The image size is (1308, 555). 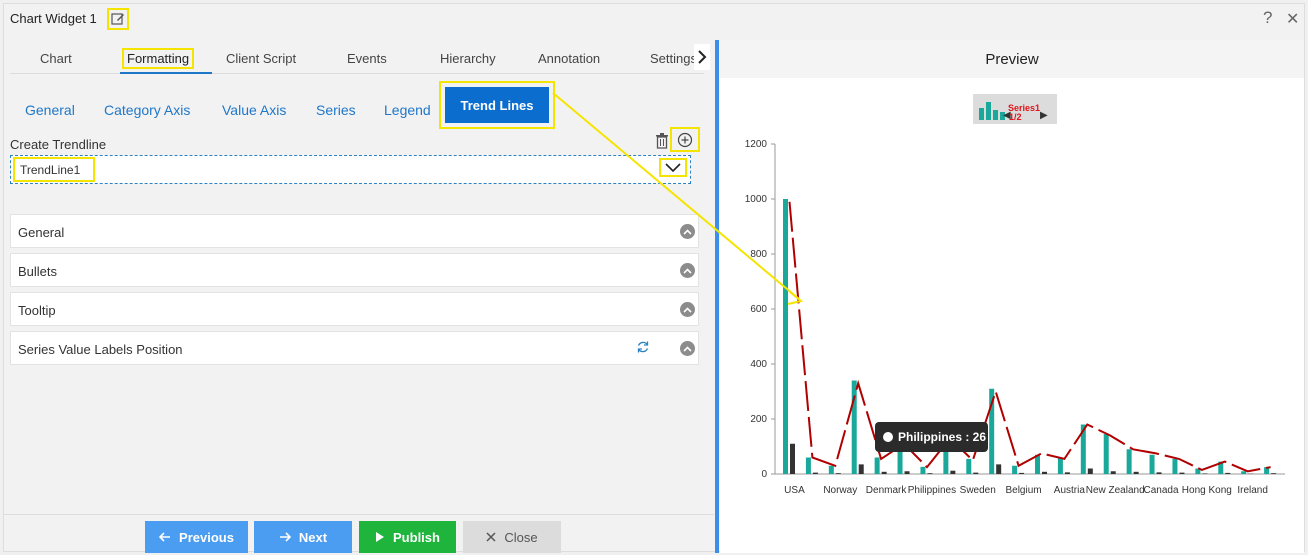 I want to click on x-tick-label: New Zealand, so click(x=1115, y=490).